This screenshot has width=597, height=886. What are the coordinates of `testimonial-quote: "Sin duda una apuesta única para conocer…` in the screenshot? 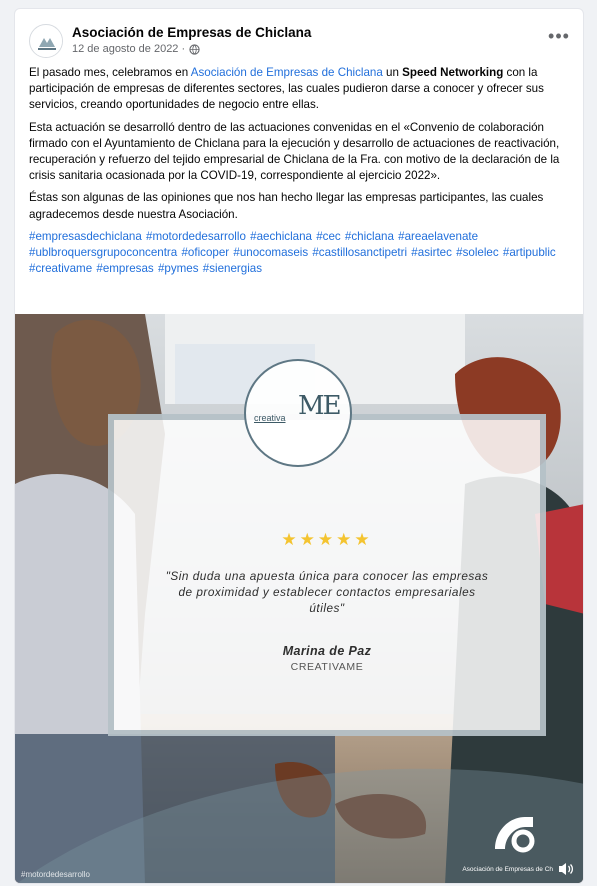 It's located at (327, 592).